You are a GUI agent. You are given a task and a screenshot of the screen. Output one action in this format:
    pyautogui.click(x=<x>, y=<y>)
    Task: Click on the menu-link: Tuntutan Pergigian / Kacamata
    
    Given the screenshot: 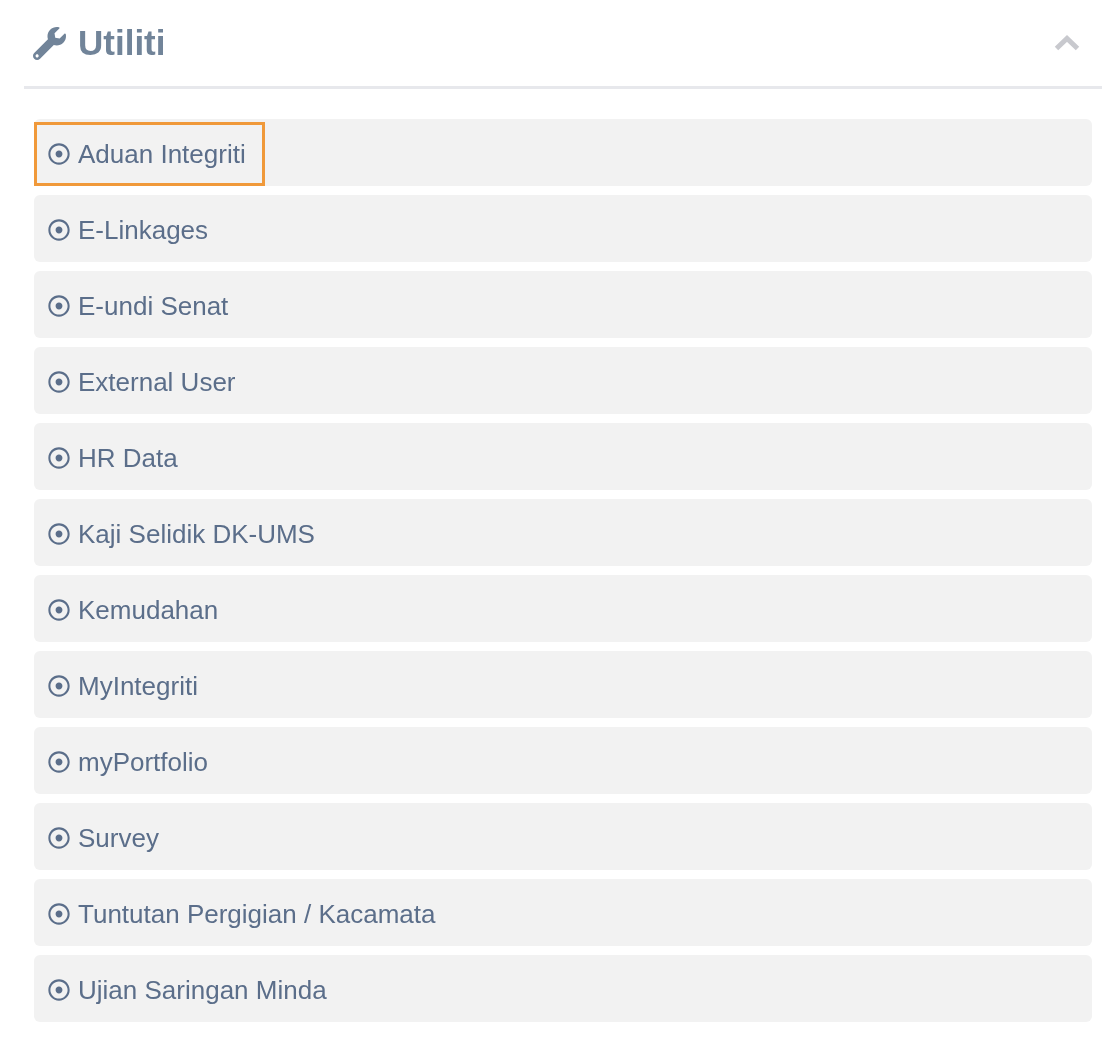 What is the action you would take?
    pyautogui.click(x=244, y=914)
    